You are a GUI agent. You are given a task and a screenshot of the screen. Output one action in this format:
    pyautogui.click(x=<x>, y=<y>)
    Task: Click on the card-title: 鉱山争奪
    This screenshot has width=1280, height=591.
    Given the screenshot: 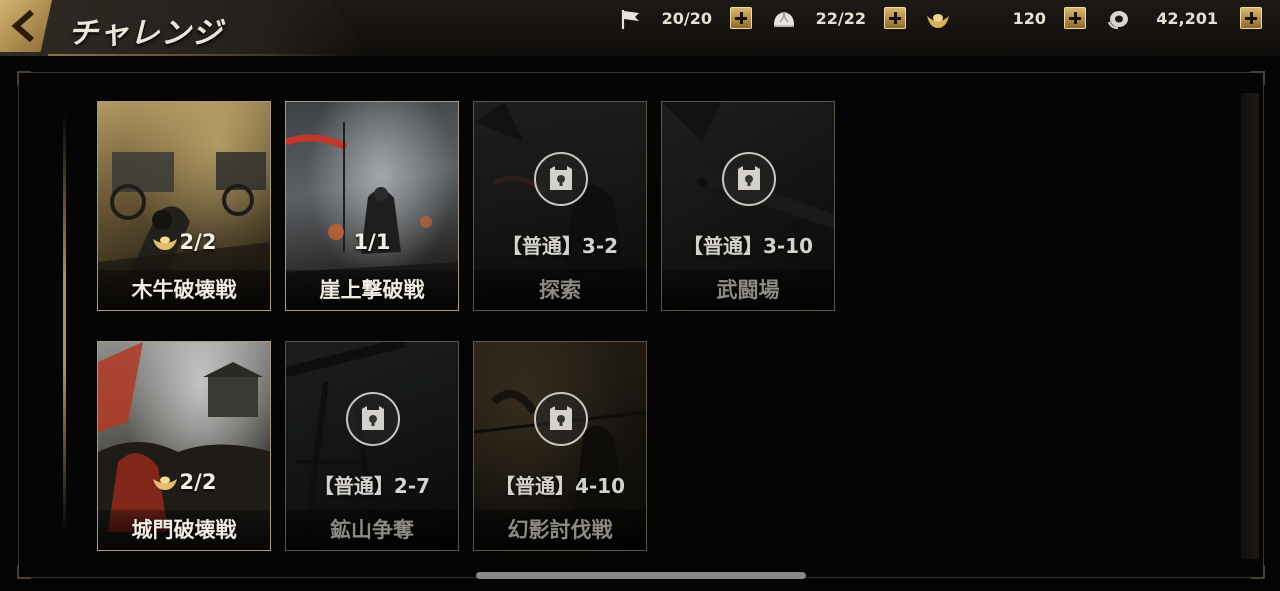 What is the action you would take?
    pyautogui.click(x=372, y=530)
    